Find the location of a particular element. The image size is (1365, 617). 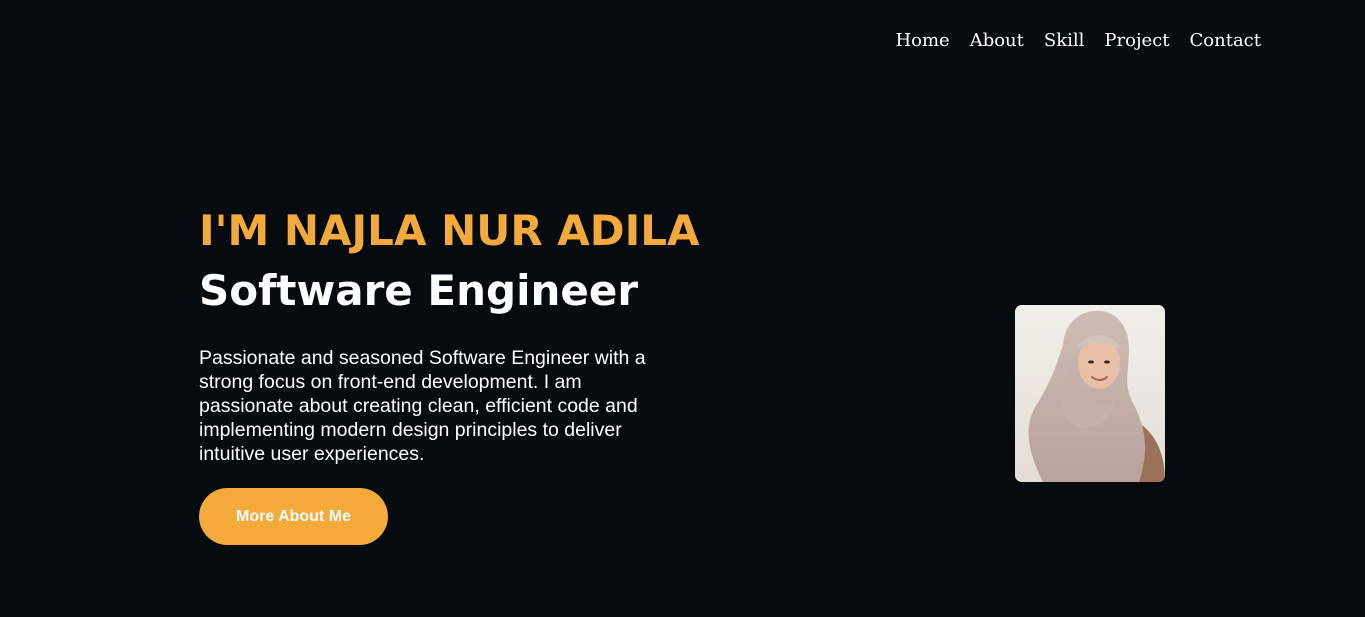

nav-contact-link: Contact is located at coordinates (1225, 41).